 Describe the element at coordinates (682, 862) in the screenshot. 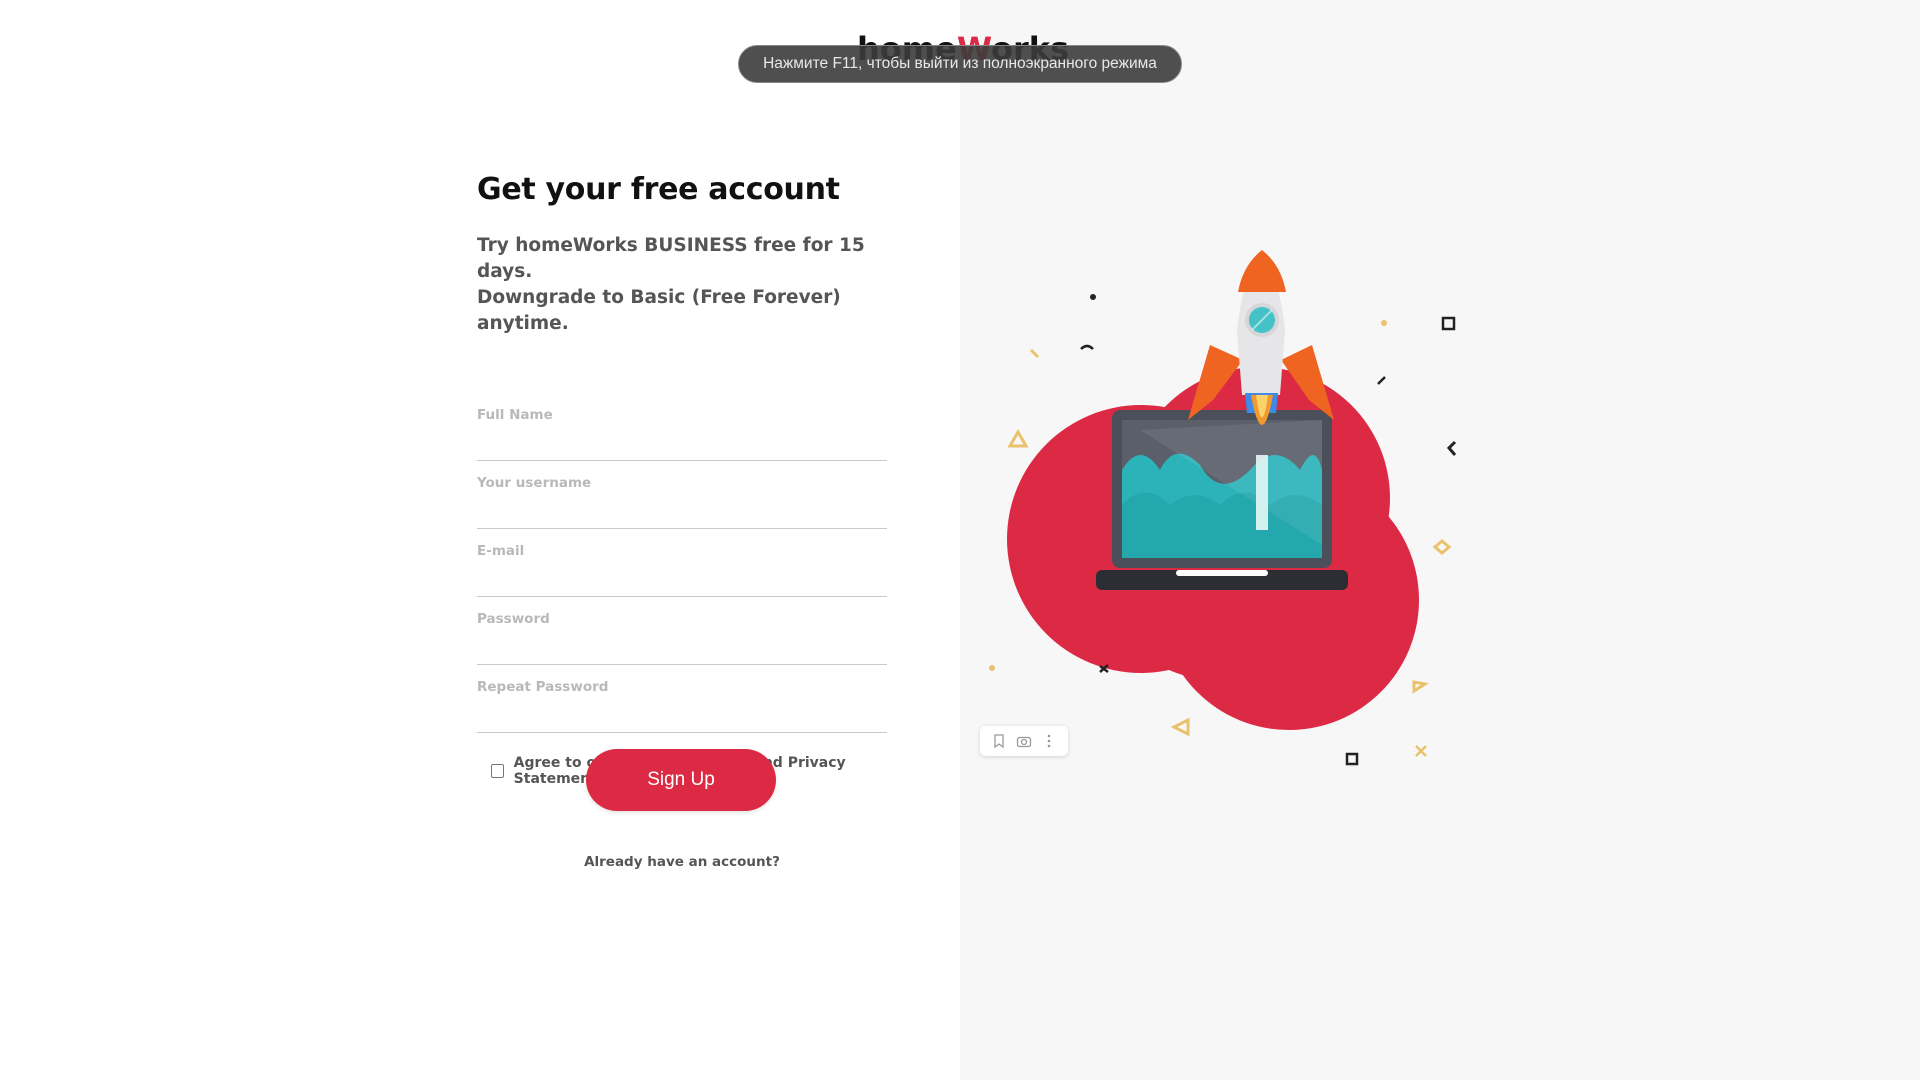

I see `login-link: Already have an account?` at that location.